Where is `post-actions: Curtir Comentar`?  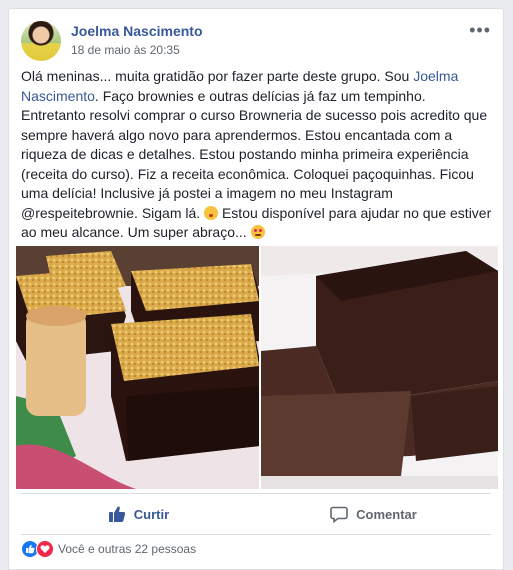
post-actions: Curtir Comentar is located at coordinates (256, 514).